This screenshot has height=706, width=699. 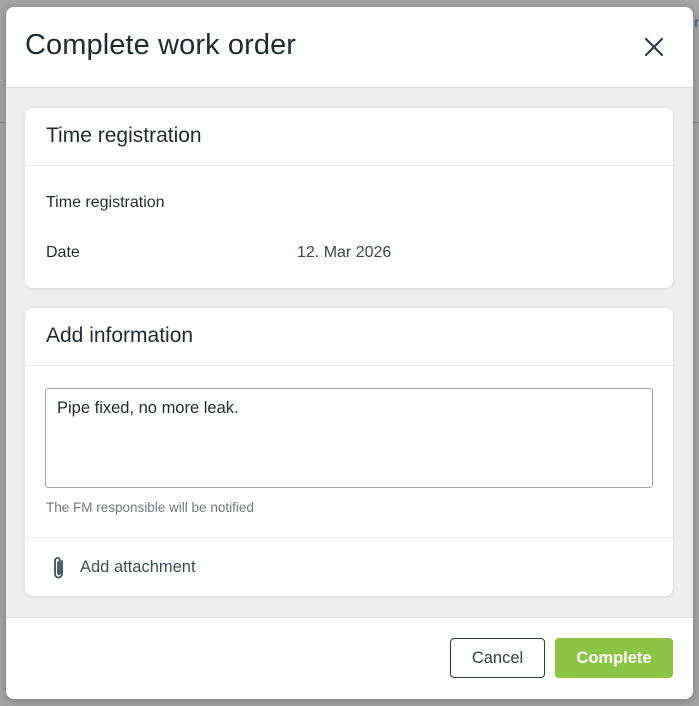 What do you see at coordinates (58, 567) in the screenshot?
I see `paperclip-icon` at bounding box center [58, 567].